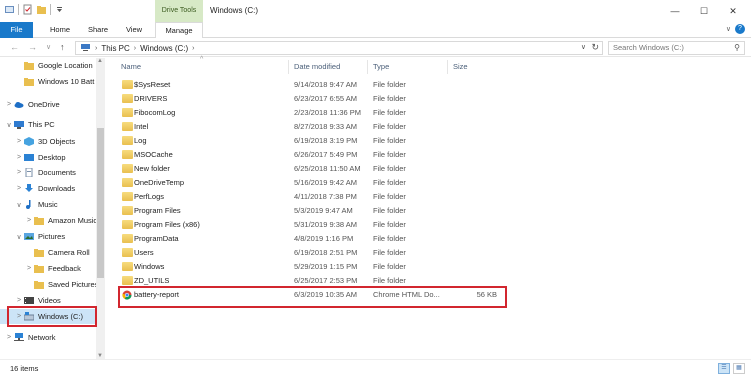 The height and width of the screenshot is (386, 751). I want to click on file-row: Windows 5/29/2019 1:15 PM File folder, so click(310, 266).